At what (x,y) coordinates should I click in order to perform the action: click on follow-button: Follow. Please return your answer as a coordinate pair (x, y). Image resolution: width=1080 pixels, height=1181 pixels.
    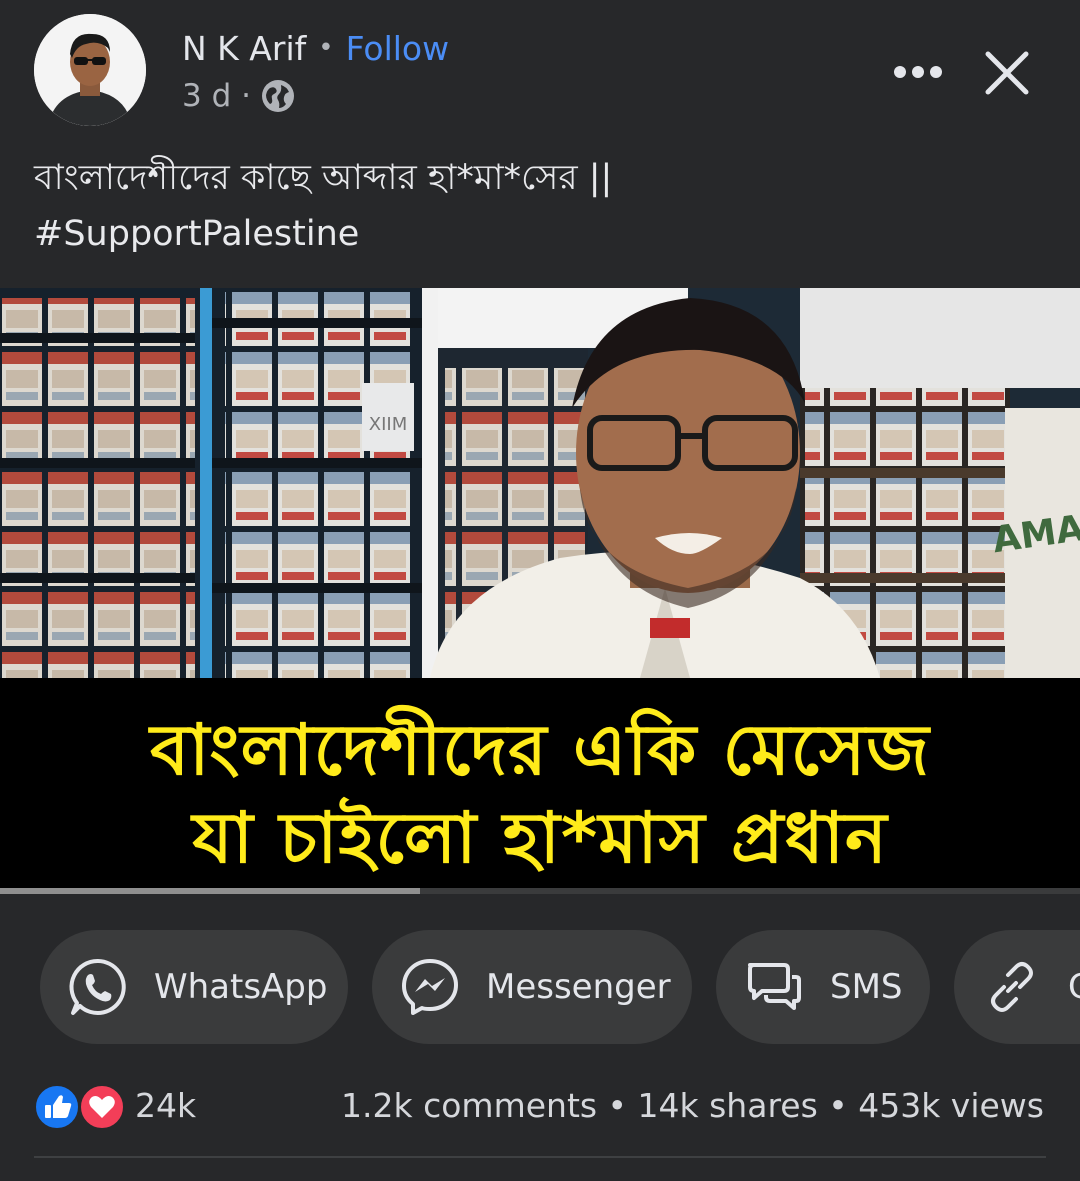
    Looking at the image, I should click on (398, 48).